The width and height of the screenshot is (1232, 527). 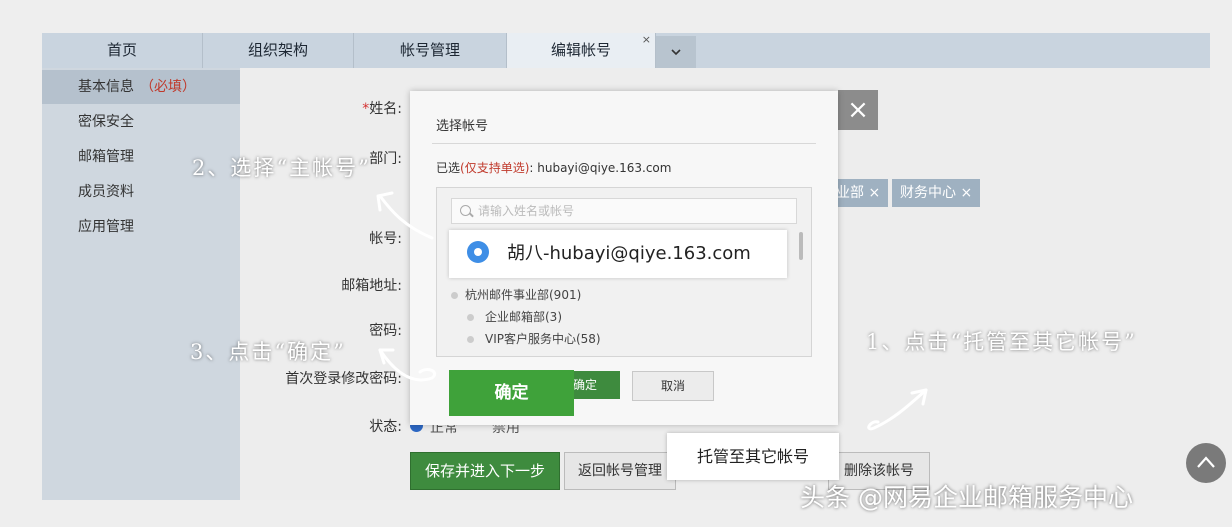 I want to click on radio-selected-icon, so click(x=478, y=252).